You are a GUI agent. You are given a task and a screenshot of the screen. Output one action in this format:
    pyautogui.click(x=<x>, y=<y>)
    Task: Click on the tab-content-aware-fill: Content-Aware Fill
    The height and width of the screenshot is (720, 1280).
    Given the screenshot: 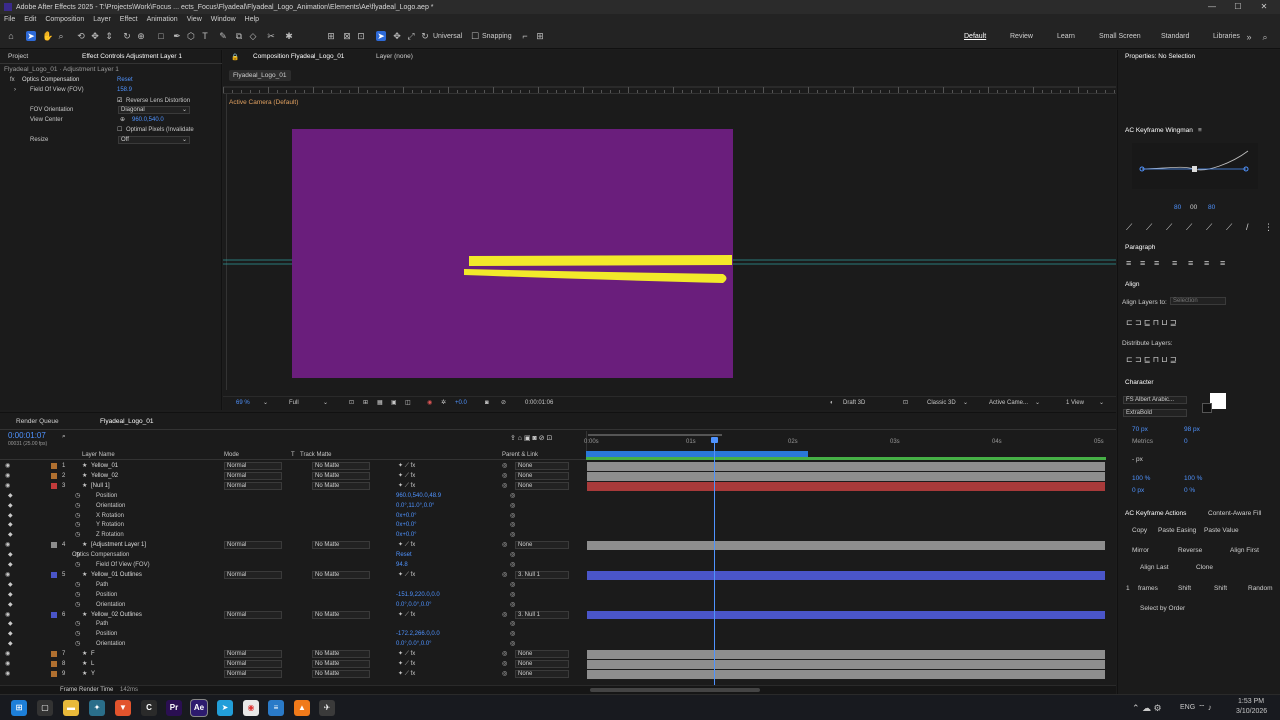 What is the action you would take?
    pyautogui.click(x=1234, y=513)
    